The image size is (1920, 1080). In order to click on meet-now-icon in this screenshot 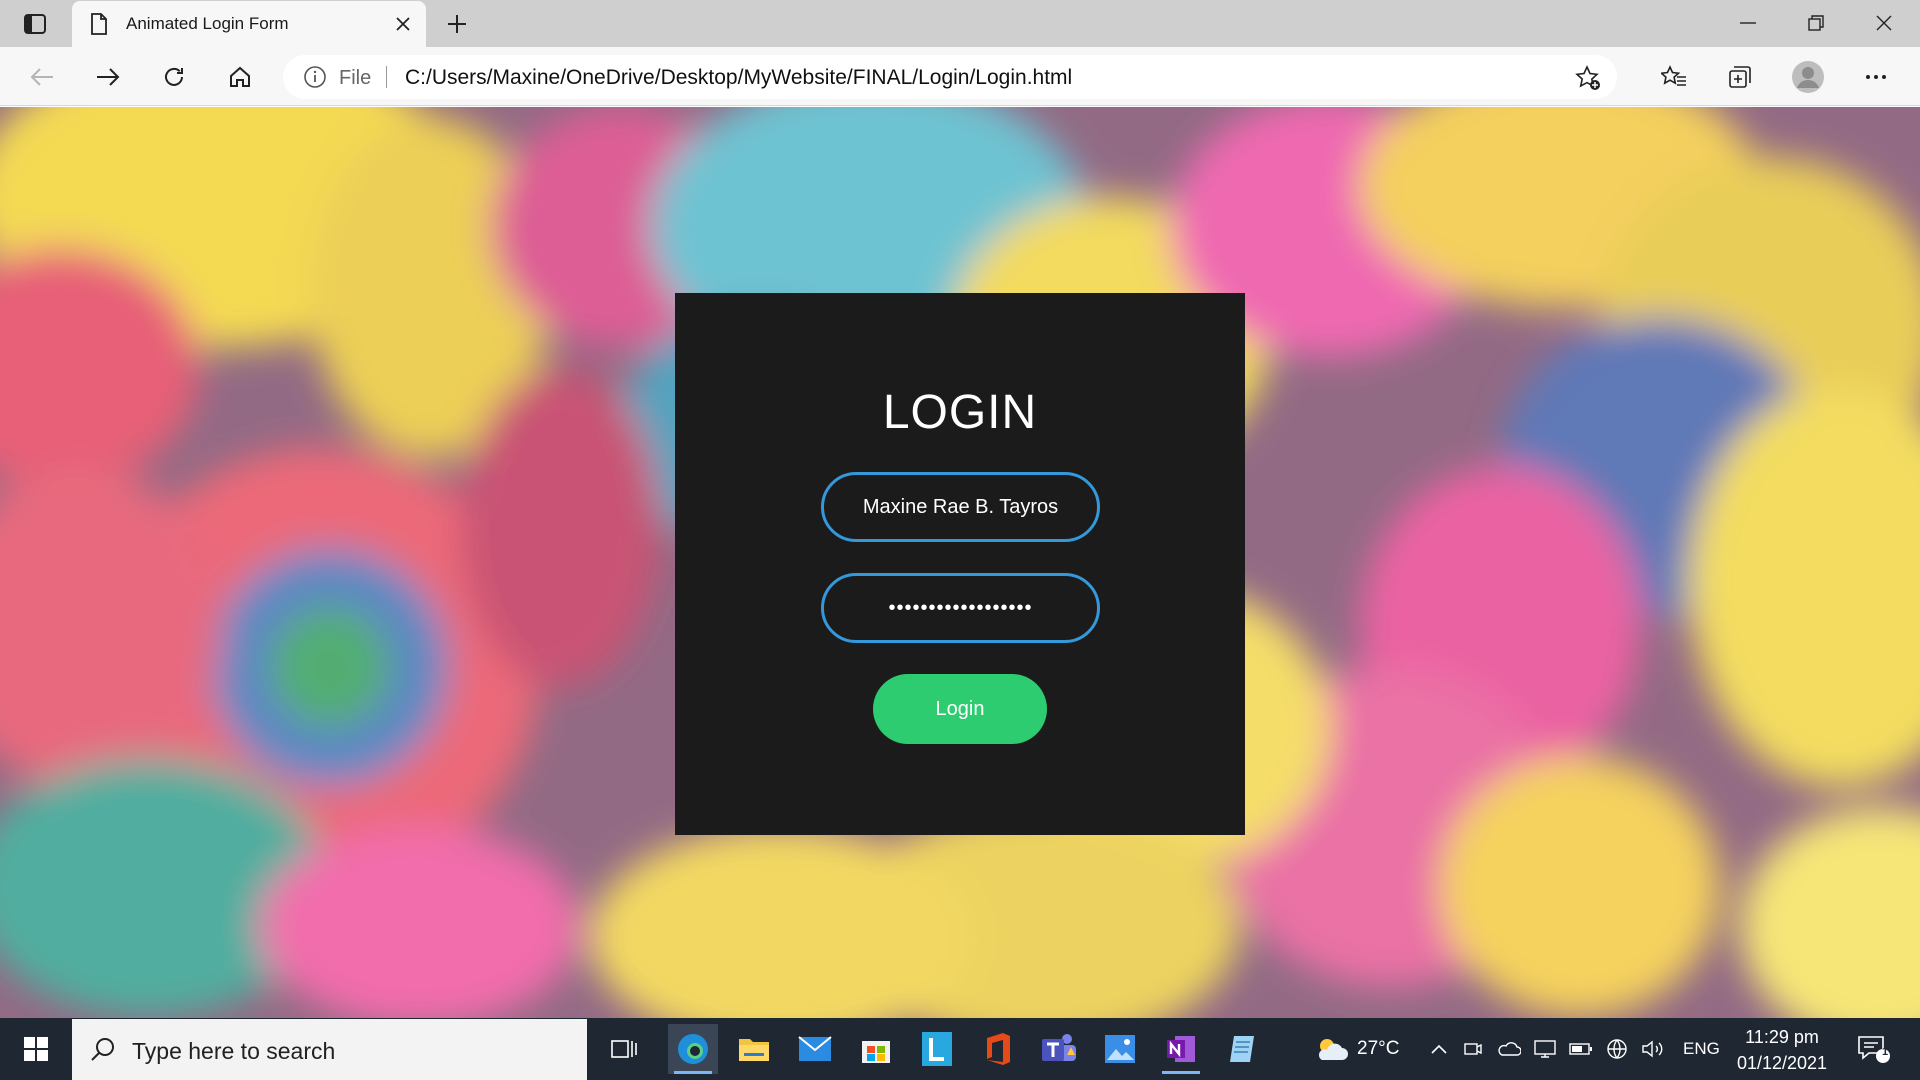, I will do `click(1473, 1049)`.